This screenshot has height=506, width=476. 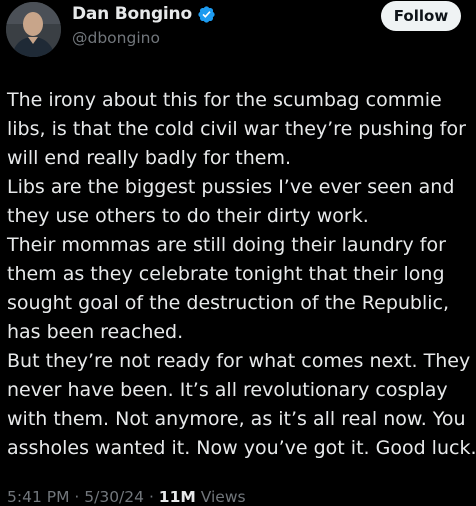 I want to click on tweet-text-line: they use others to do their dirty work., so click(x=188, y=216).